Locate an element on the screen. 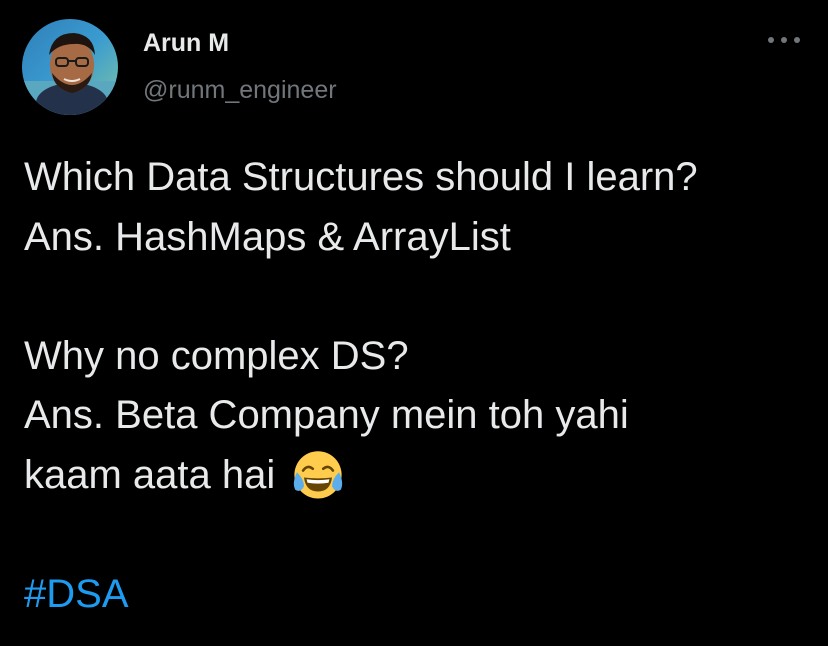 This screenshot has width=828, height=646. tweet-line-text: kaam aata hai is located at coordinates (150, 474).